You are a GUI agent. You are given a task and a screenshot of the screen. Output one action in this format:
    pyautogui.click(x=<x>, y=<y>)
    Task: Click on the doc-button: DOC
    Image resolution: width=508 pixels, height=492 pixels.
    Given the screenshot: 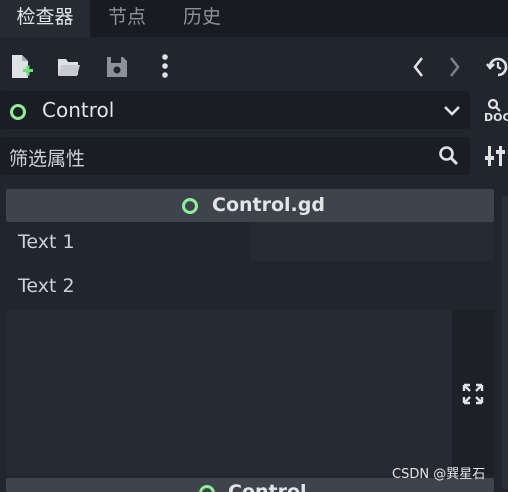 What is the action you would take?
    pyautogui.click(x=493, y=111)
    